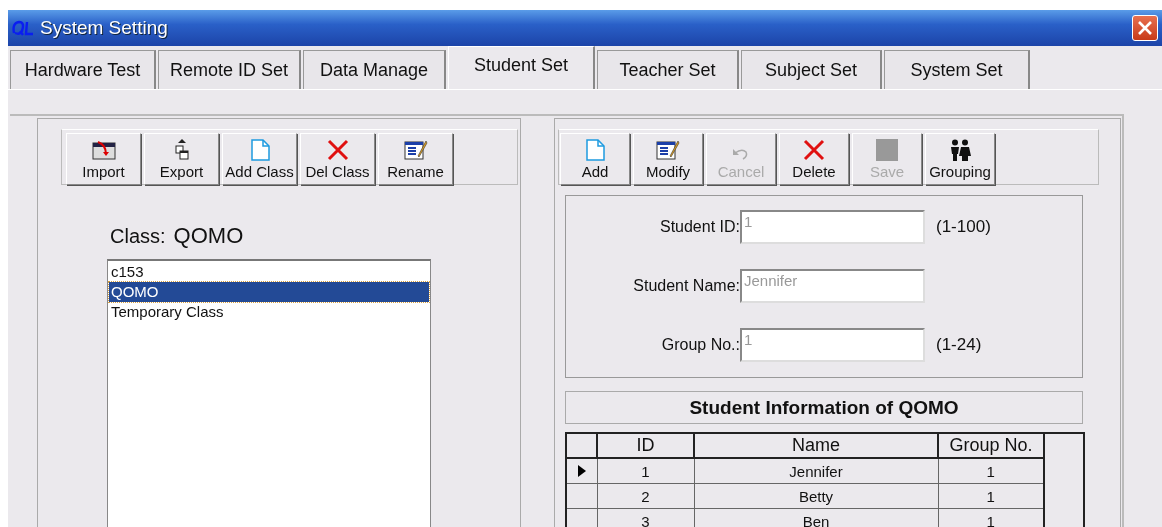 This screenshot has height=527, width=1162. What do you see at coordinates (816, 471) in the screenshot?
I see `table-cell: Jennifer` at bounding box center [816, 471].